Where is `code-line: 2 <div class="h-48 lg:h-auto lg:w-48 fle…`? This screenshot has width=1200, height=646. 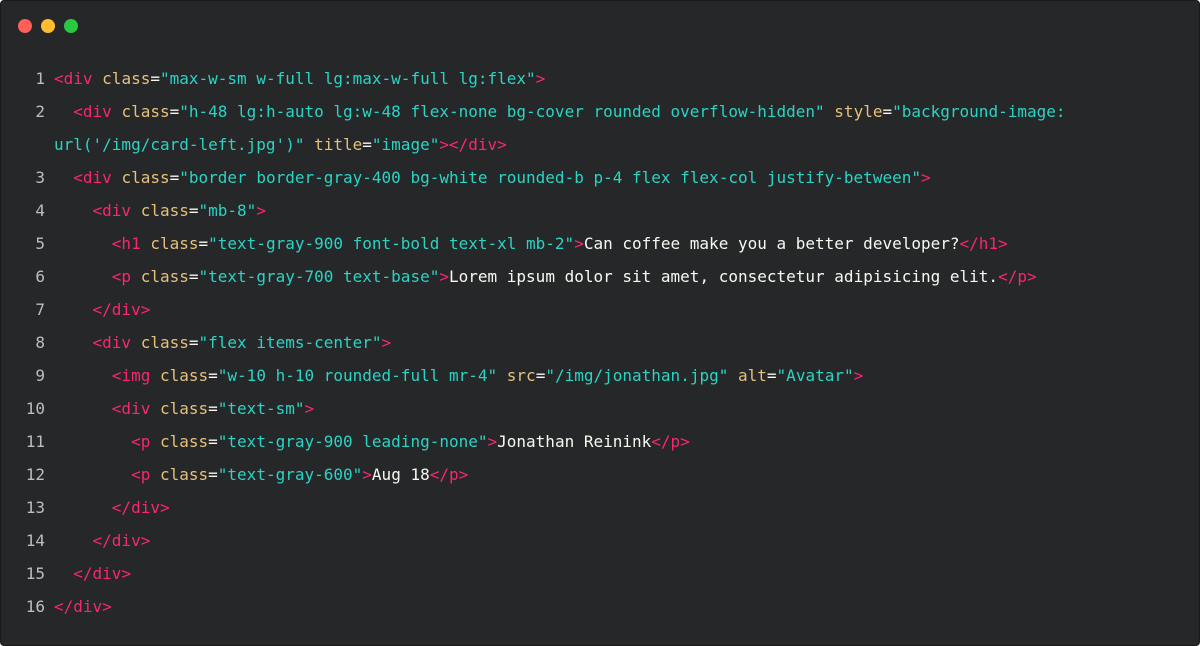 code-line: 2 <div class="h-48 lg:h-auto lg:w-48 fle… is located at coordinates (600, 128).